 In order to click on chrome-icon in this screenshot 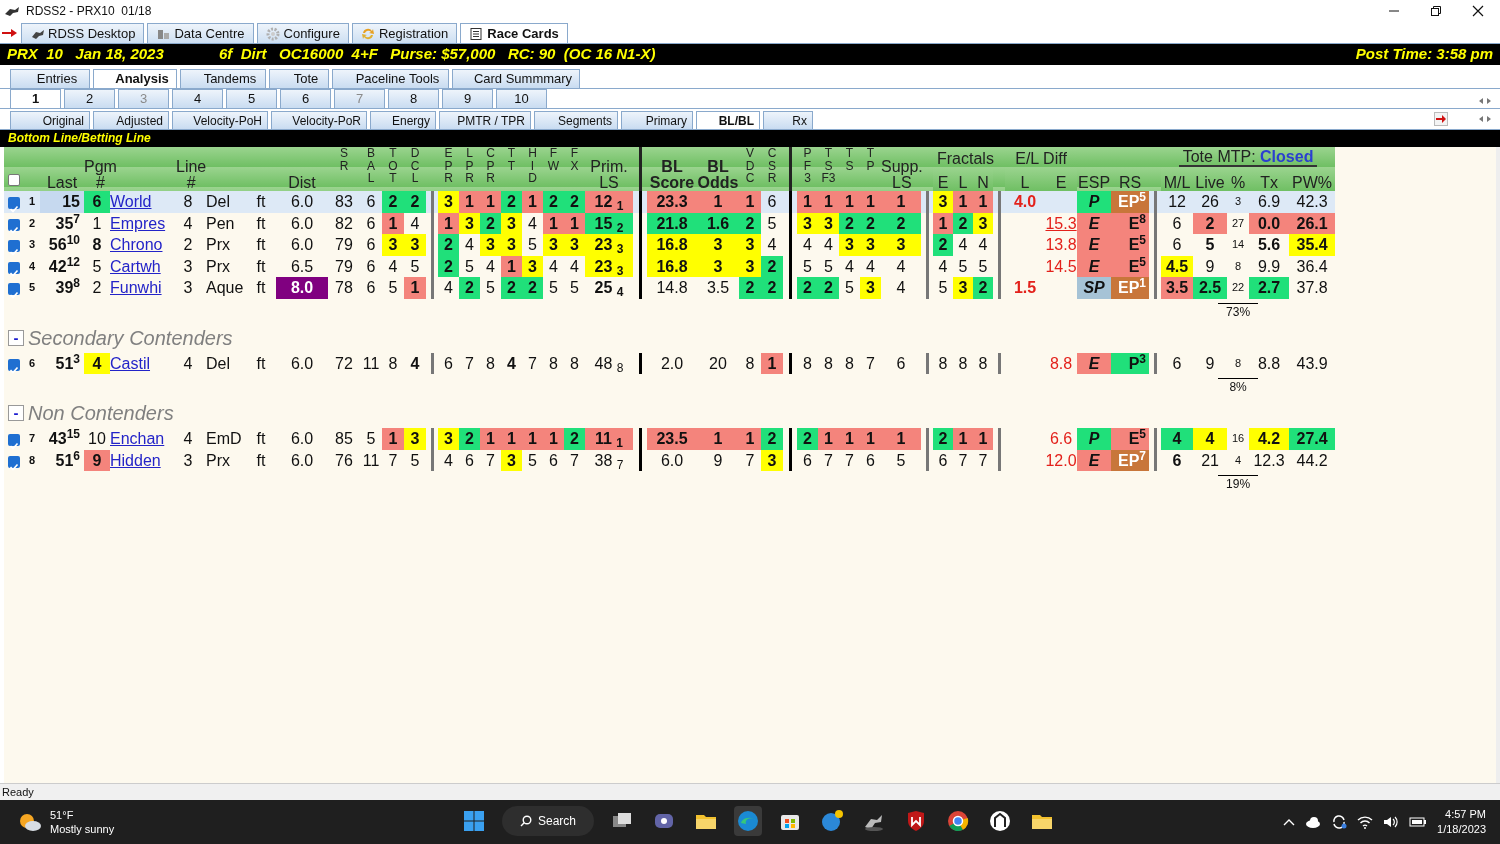, I will do `click(958, 821)`.